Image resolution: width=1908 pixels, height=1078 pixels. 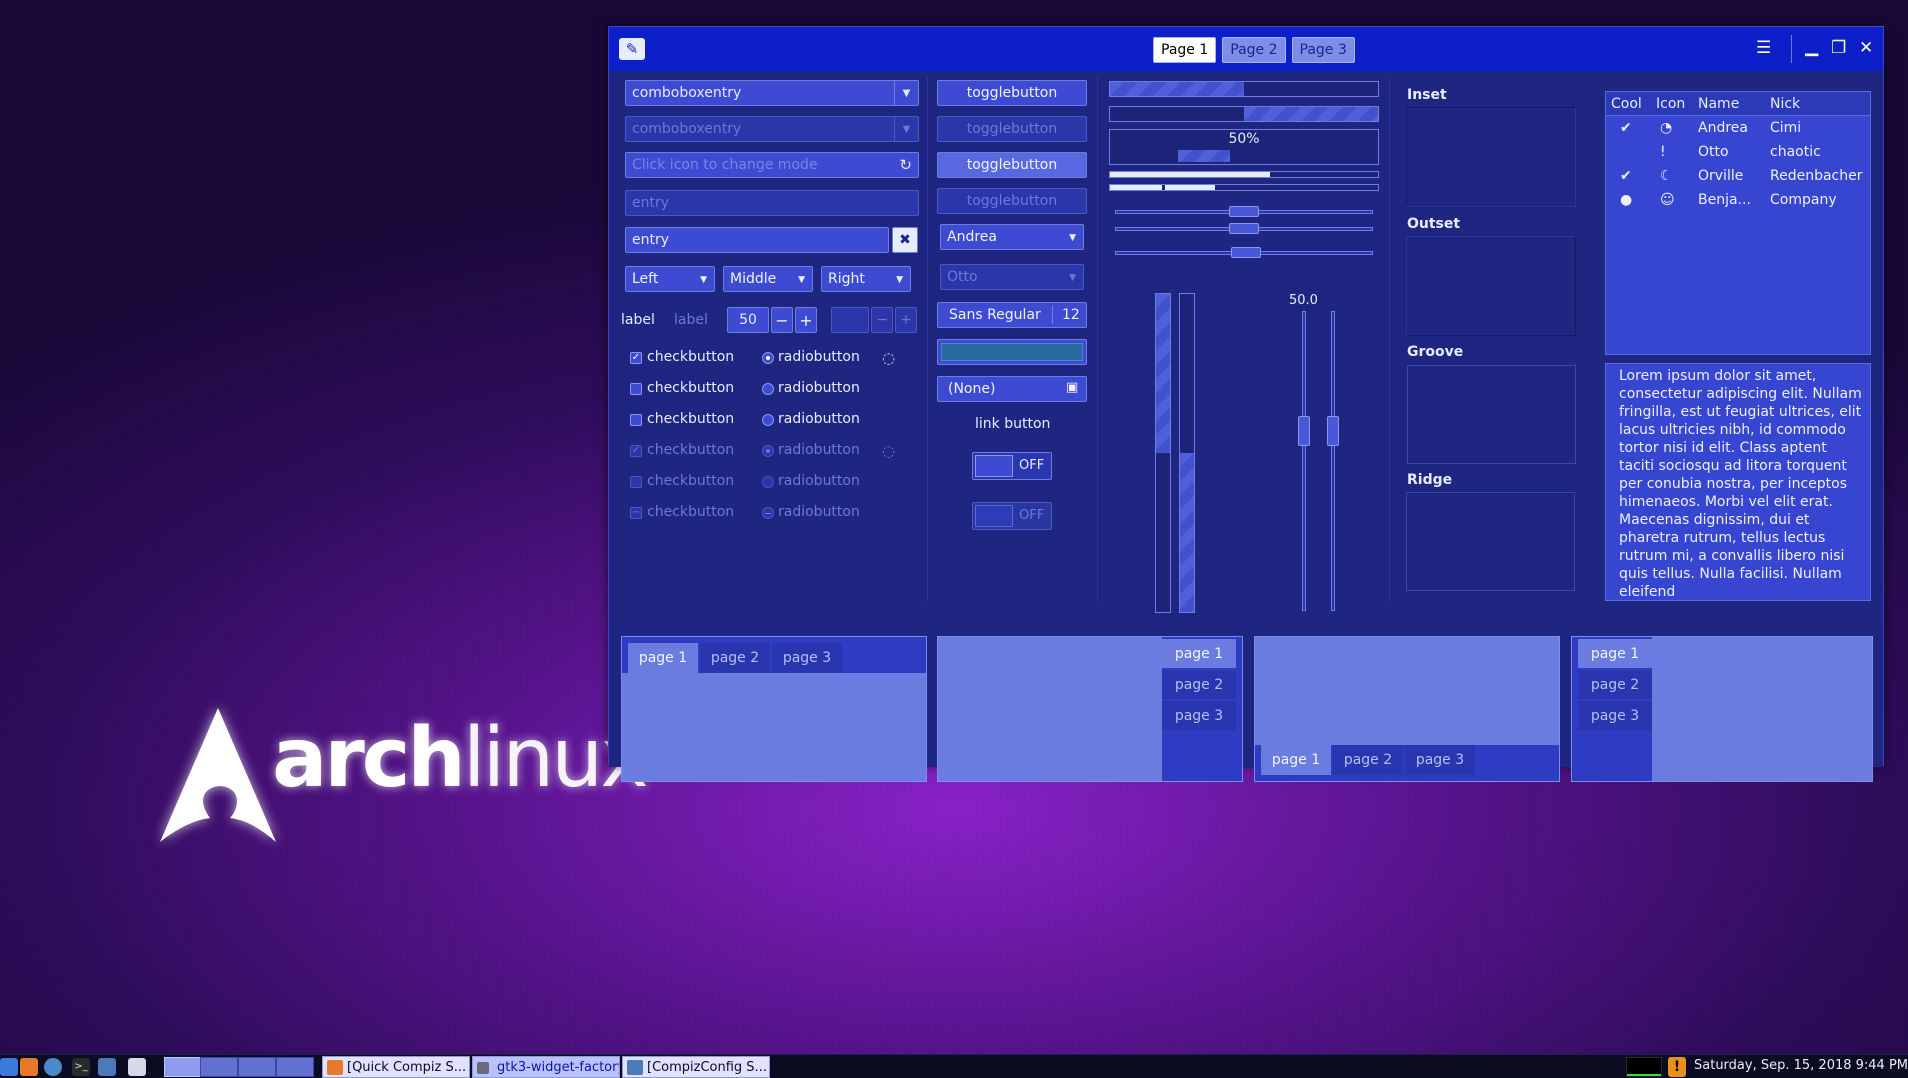 I want to click on terminal-icon: >_, so click(x=81, y=1067).